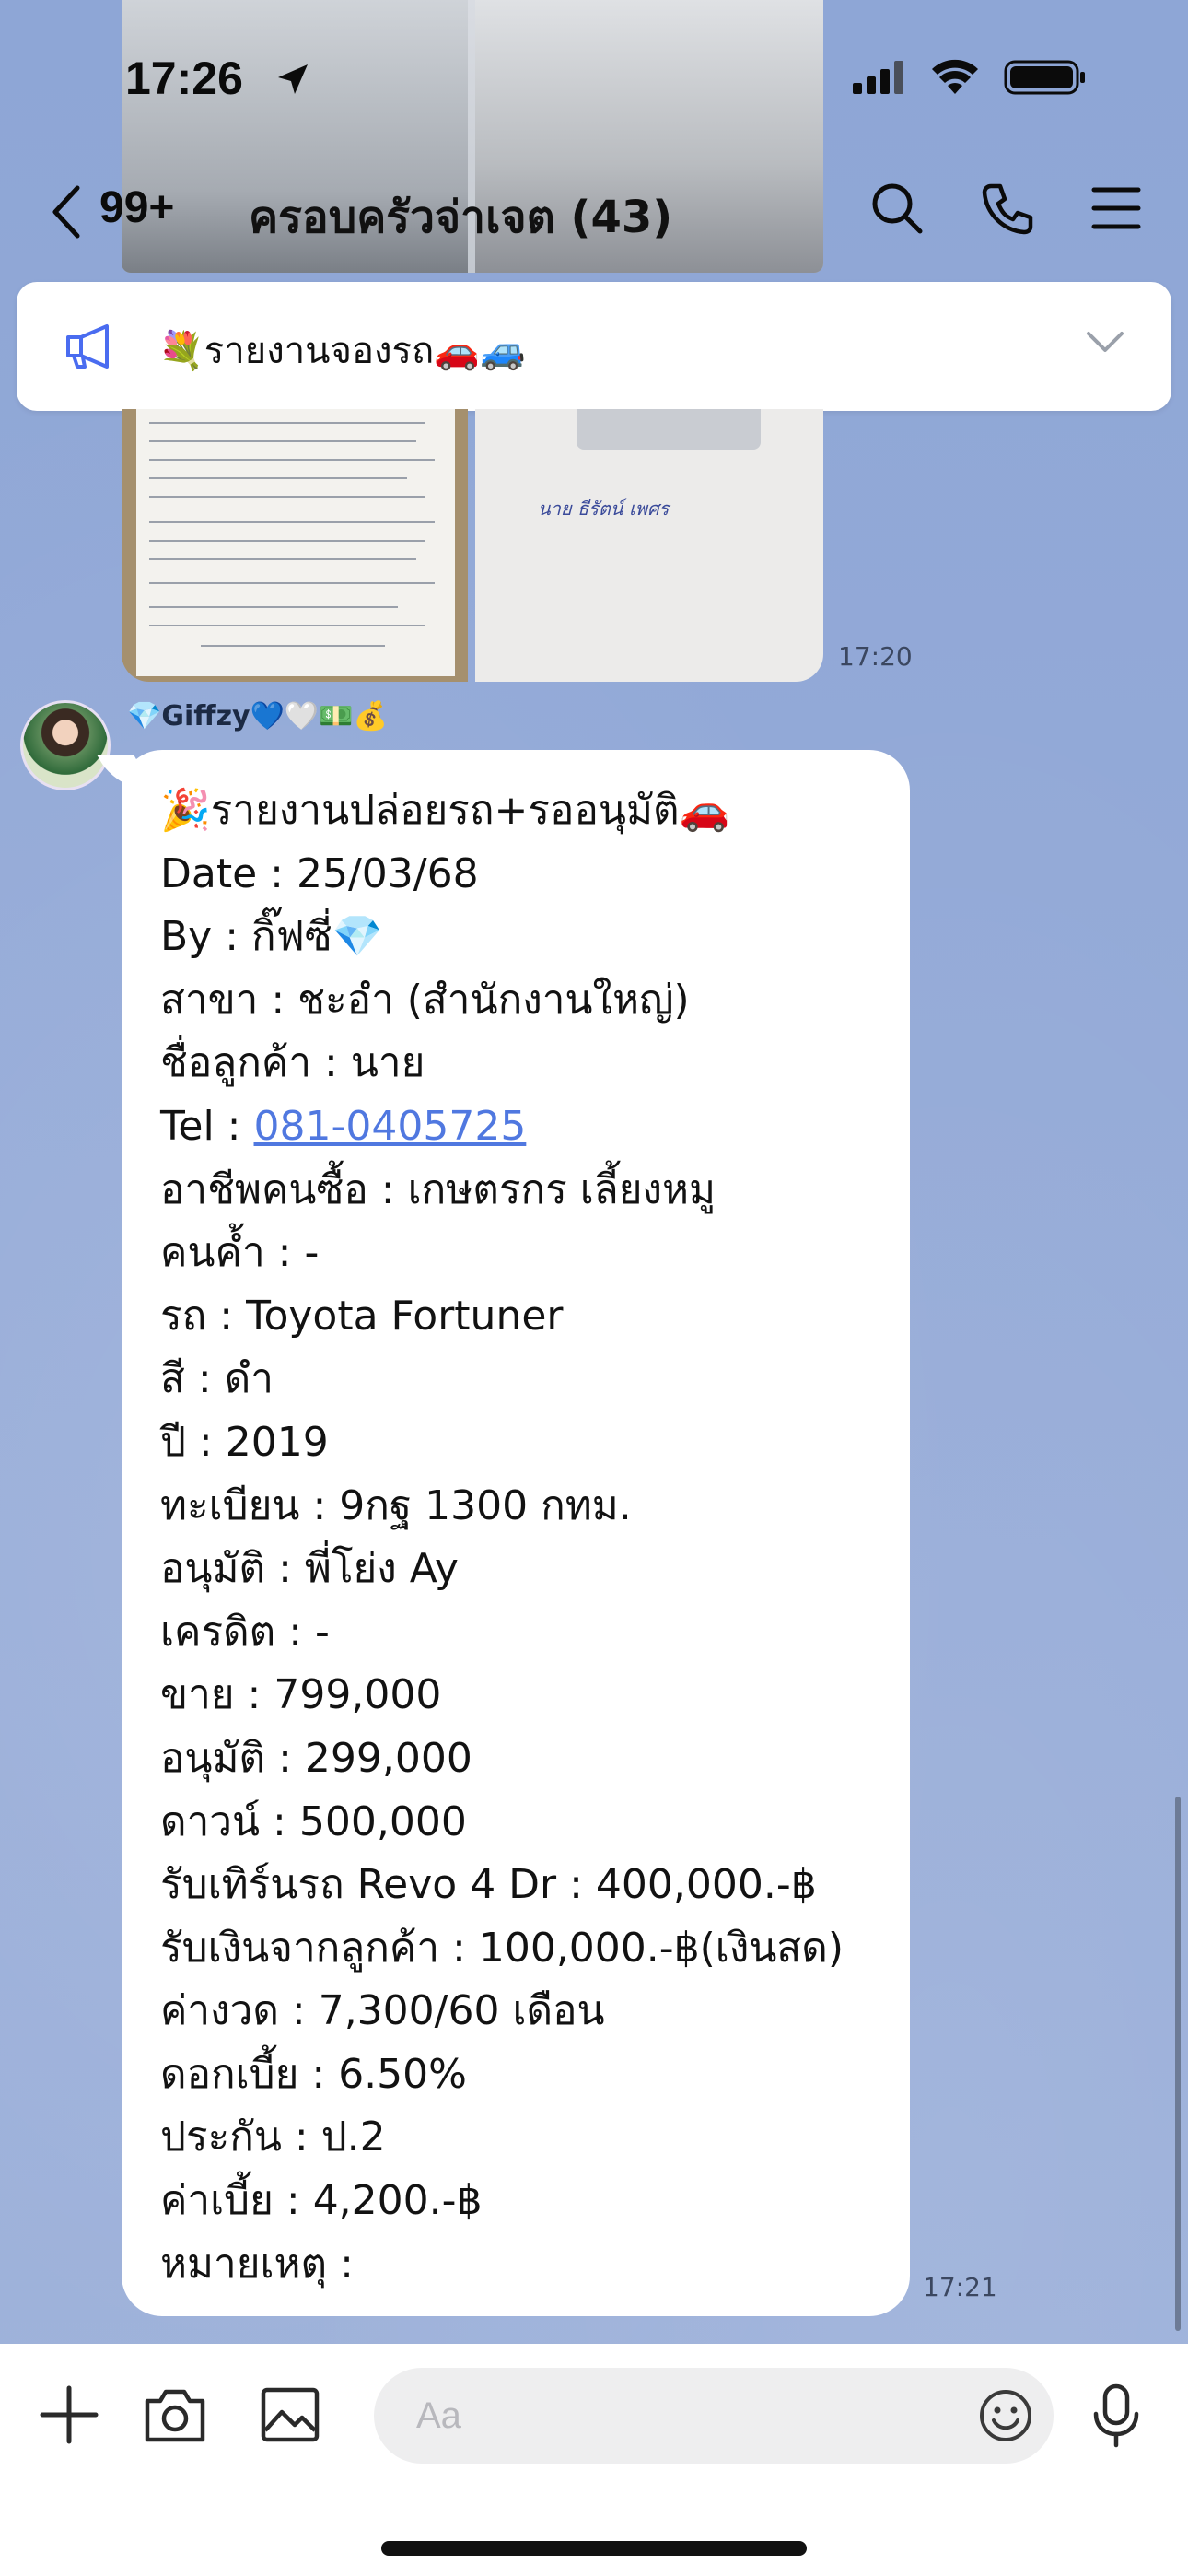 This screenshot has width=1188, height=2576. What do you see at coordinates (594, 346) in the screenshot?
I see `announcement-banner: 💐รายงานจองรถ🚗🚙` at bounding box center [594, 346].